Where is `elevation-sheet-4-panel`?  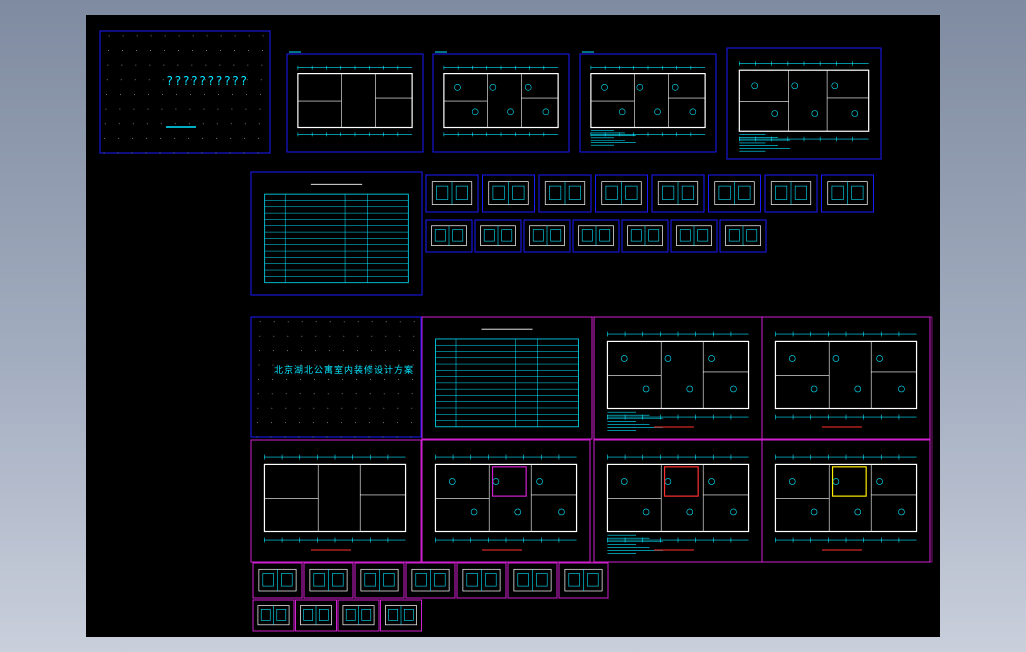
elevation-sheet-4-panel is located at coordinates (631, 192).